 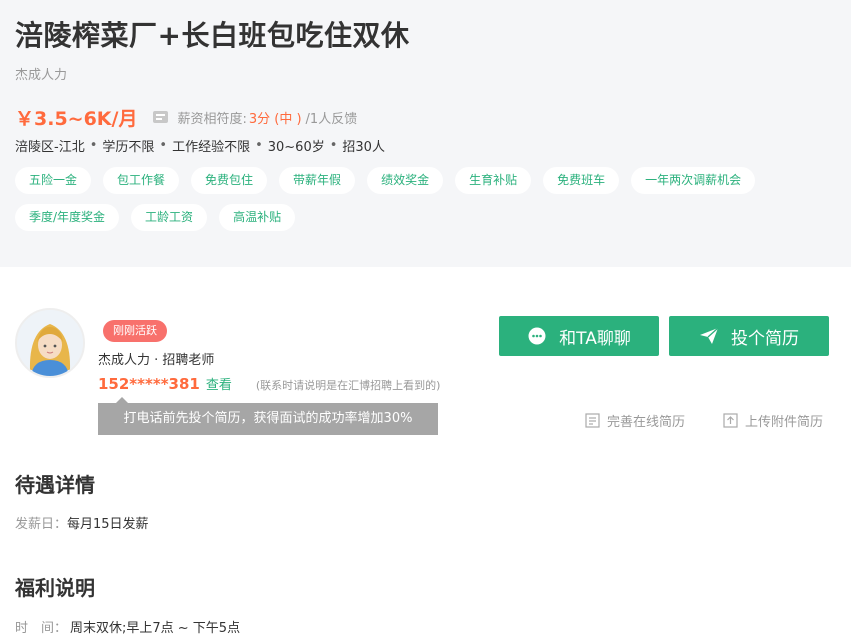 What do you see at coordinates (415, 217) in the screenshot?
I see `tag-row: 季度/年度奖金 工龄工资 高温补贴` at bounding box center [415, 217].